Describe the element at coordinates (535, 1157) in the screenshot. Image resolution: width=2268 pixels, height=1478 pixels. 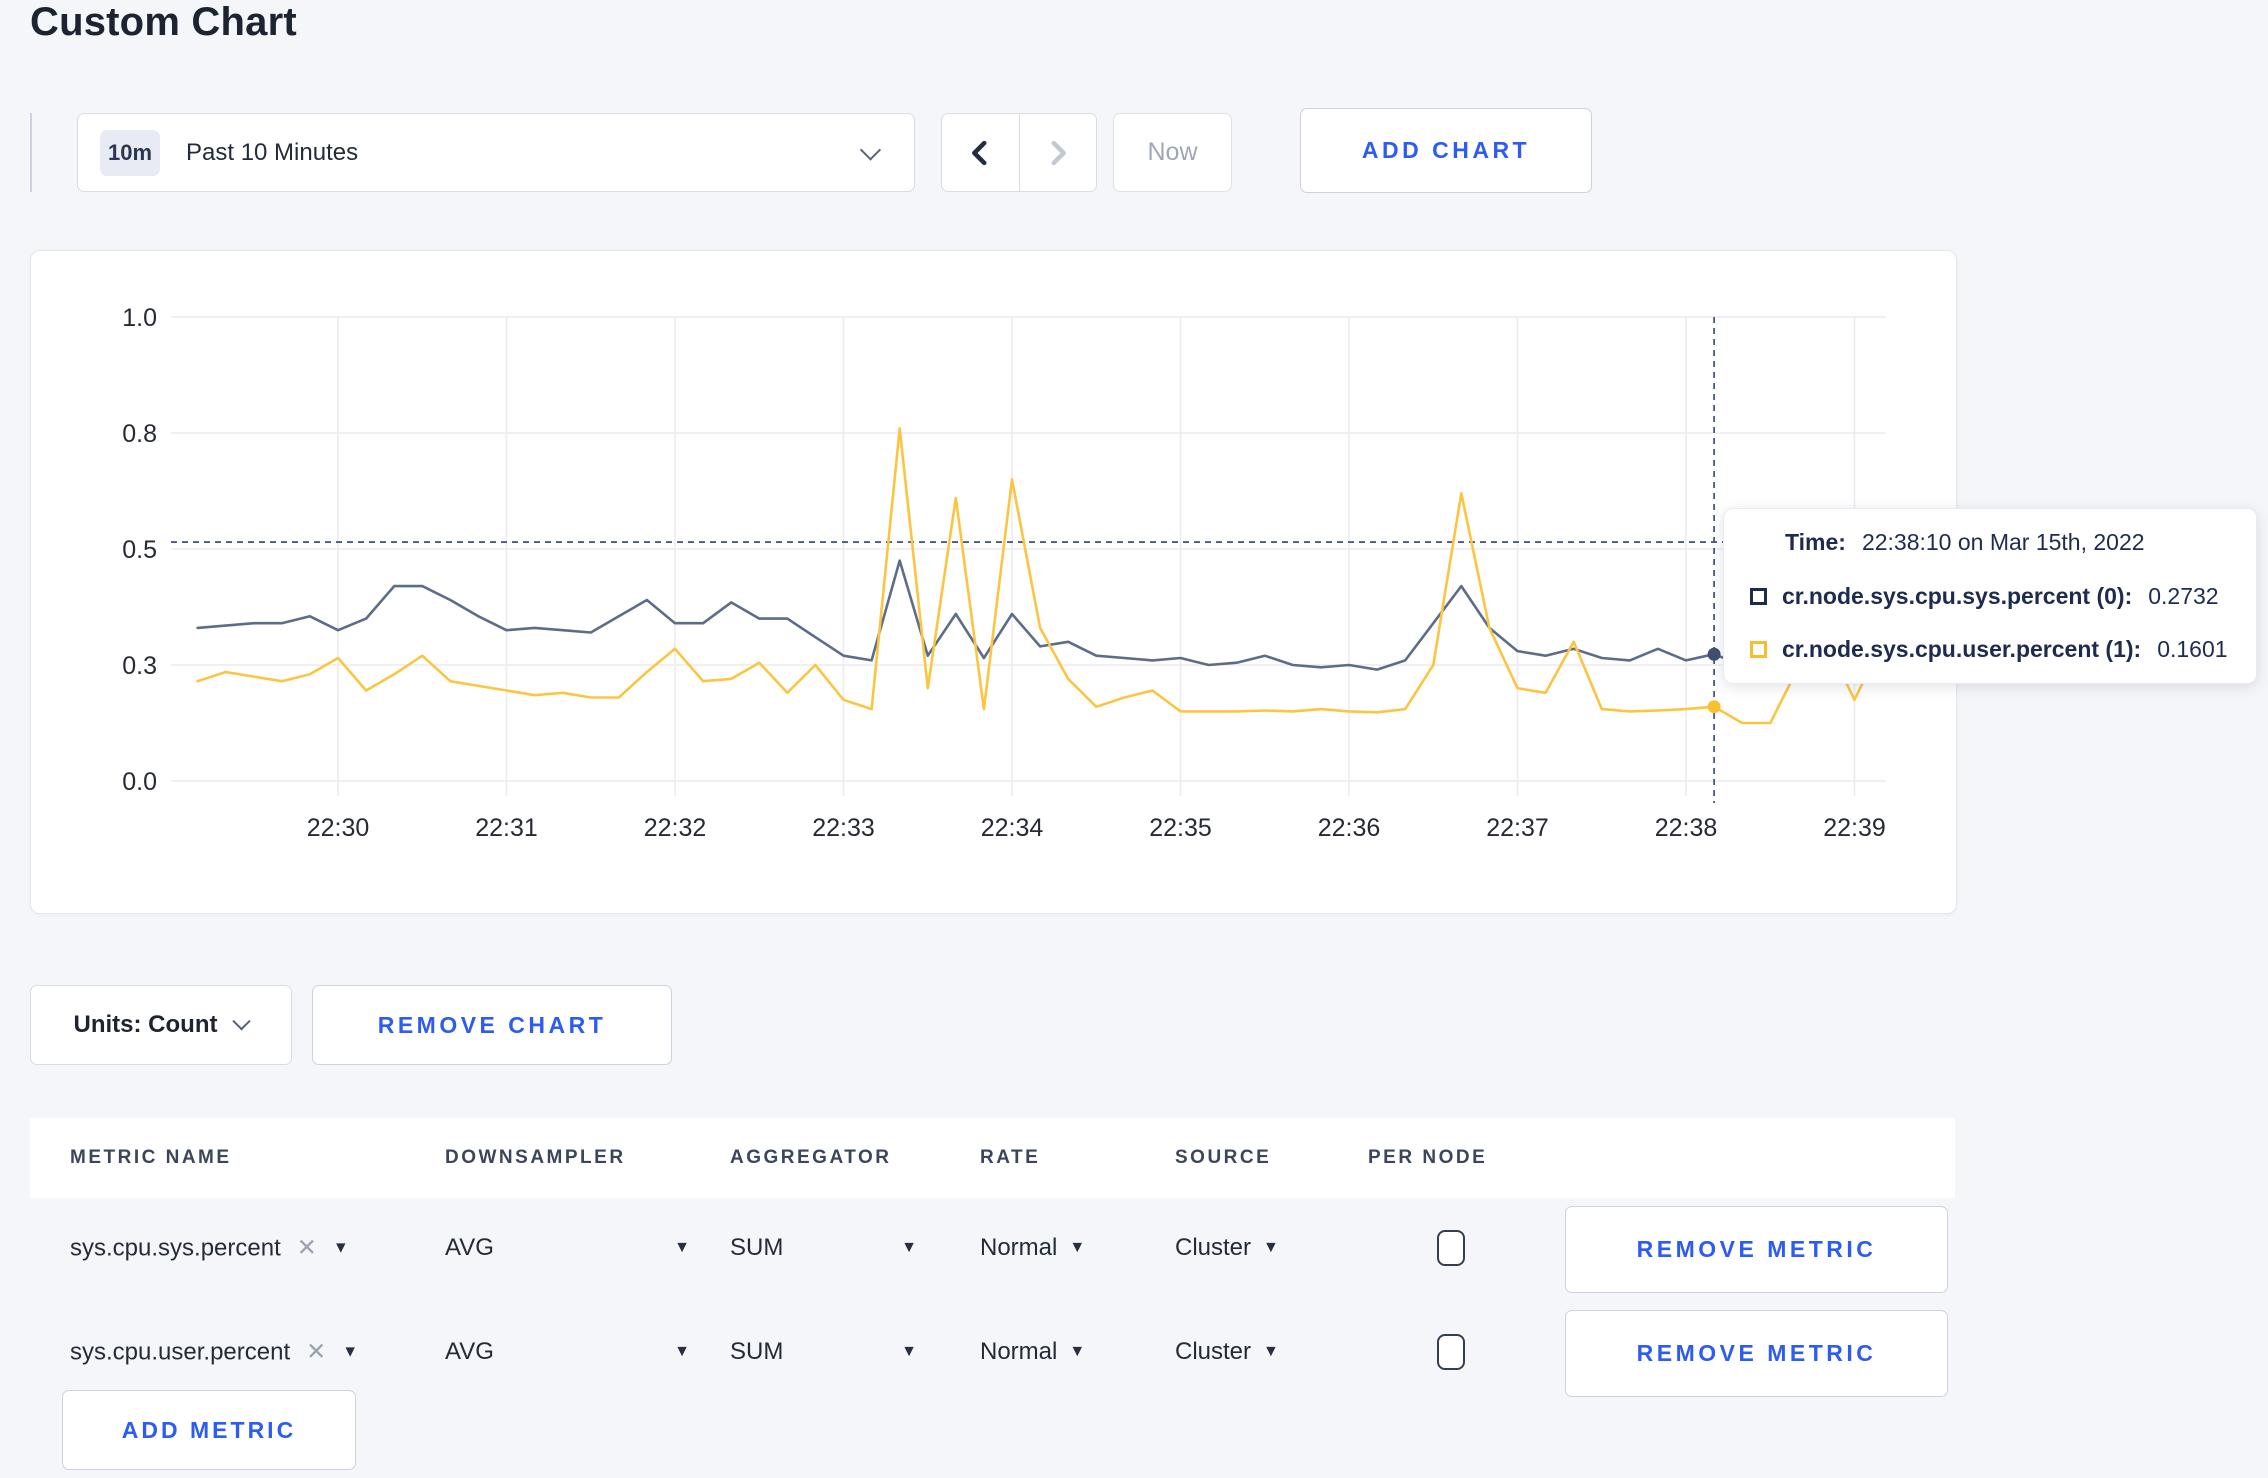
I see `header-downsampler: DOWNSAMPLER` at that location.